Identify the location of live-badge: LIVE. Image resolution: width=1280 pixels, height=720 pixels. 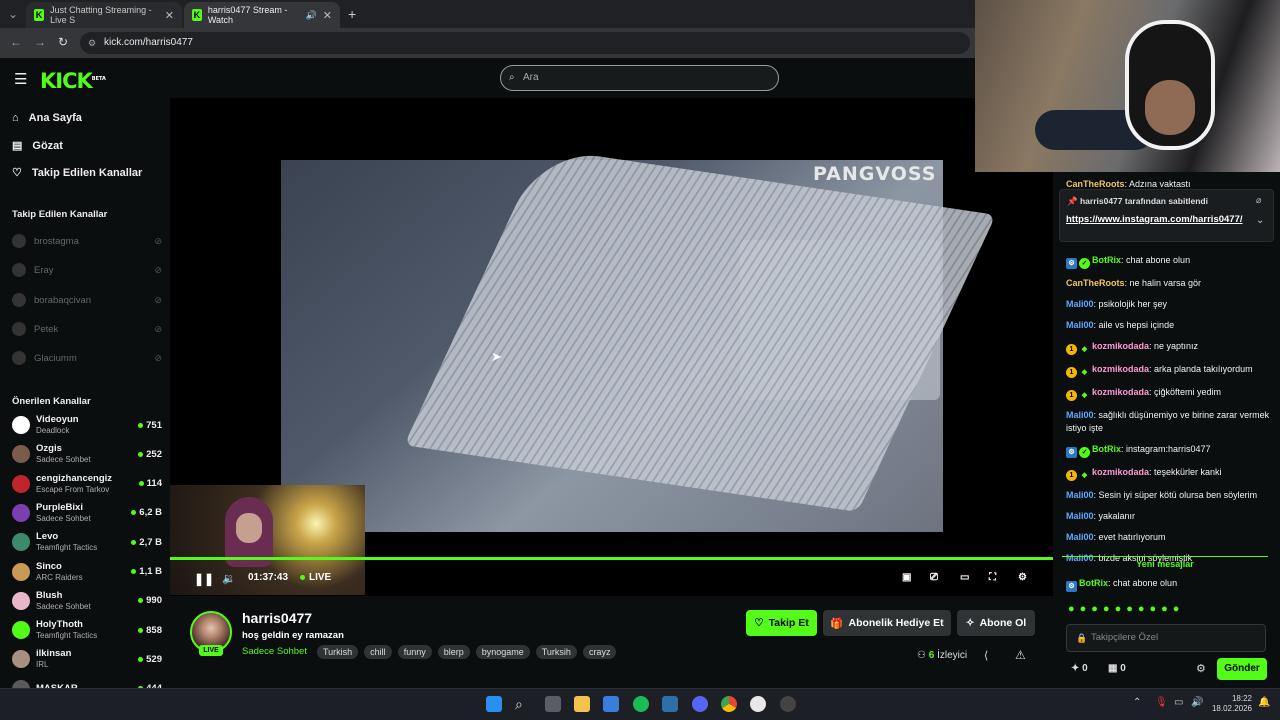
(211, 650).